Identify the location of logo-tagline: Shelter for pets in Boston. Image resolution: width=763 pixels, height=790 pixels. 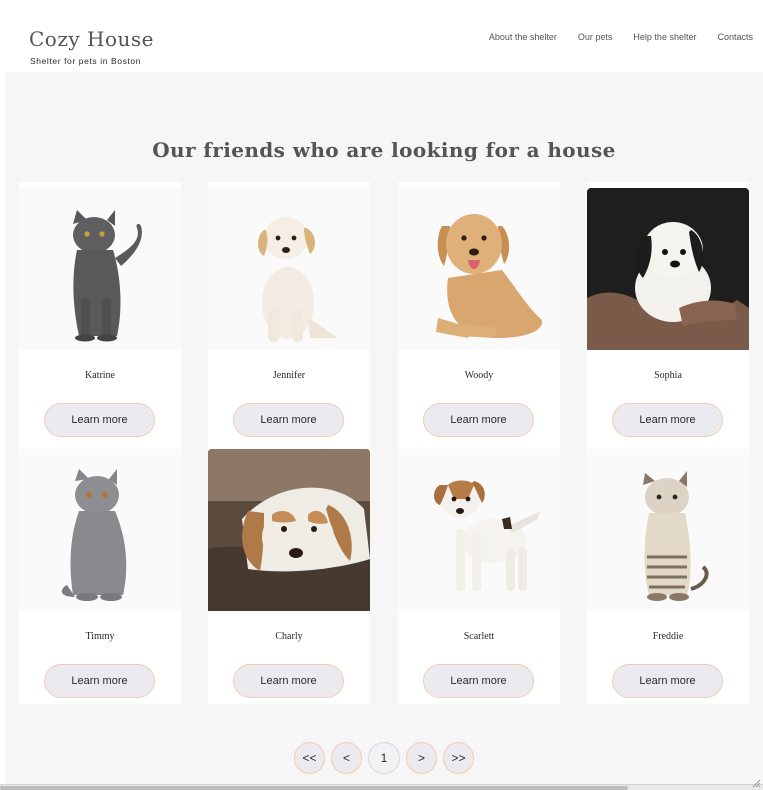
(86, 61).